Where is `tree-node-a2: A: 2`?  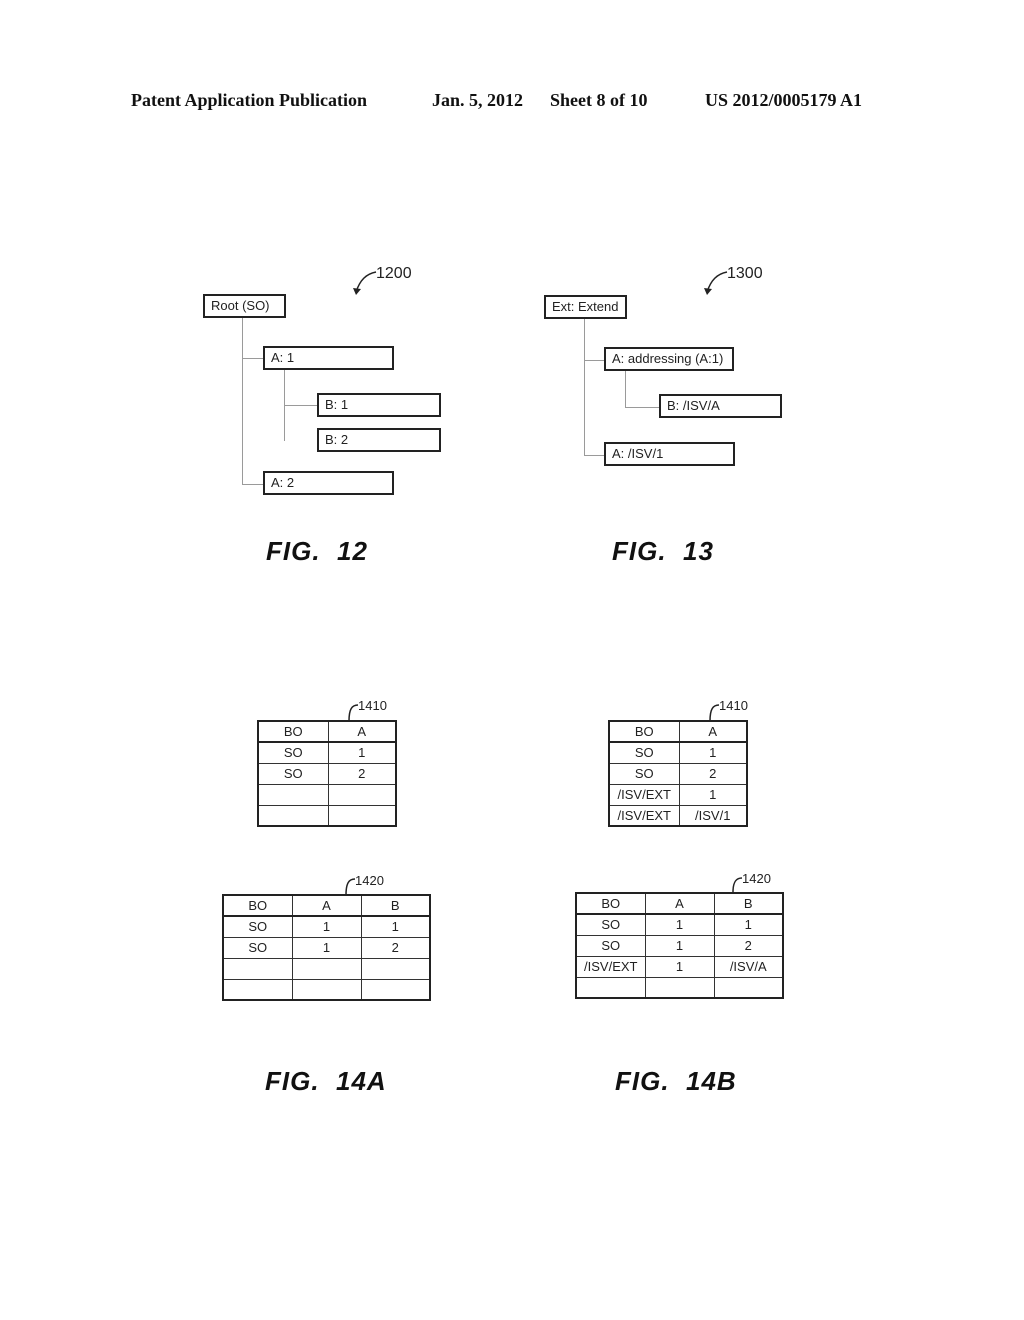 tree-node-a2: A: 2 is located at coordinates (328, 483).